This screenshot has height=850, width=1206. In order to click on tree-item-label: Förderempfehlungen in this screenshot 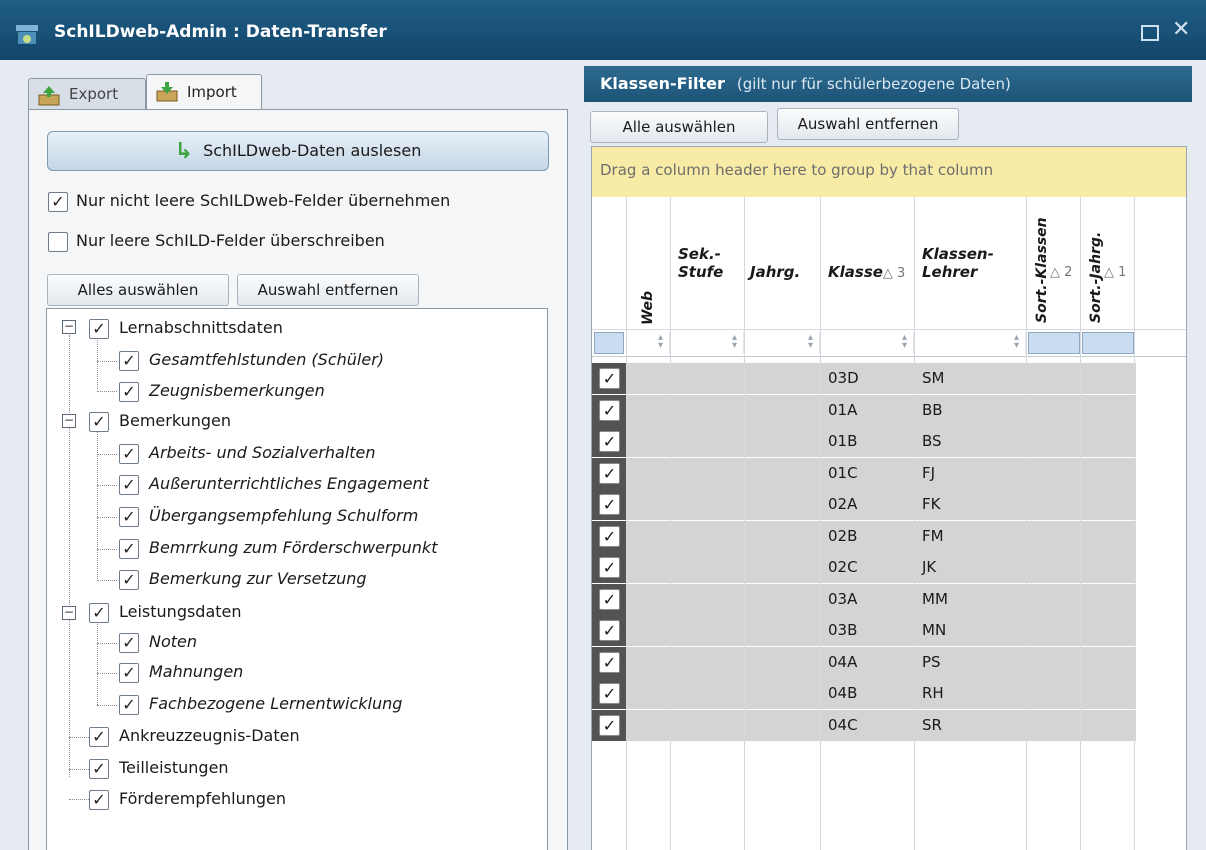, I will do `click(203, 798)`.